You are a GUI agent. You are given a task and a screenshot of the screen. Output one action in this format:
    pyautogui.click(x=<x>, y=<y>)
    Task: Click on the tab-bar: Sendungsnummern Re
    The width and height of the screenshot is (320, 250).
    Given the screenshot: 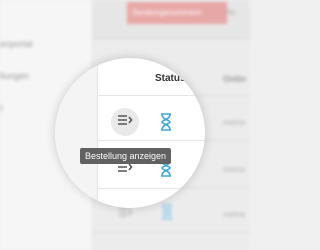 What is the action you would take?
    pyautogui.click(x=171, y=19)
    